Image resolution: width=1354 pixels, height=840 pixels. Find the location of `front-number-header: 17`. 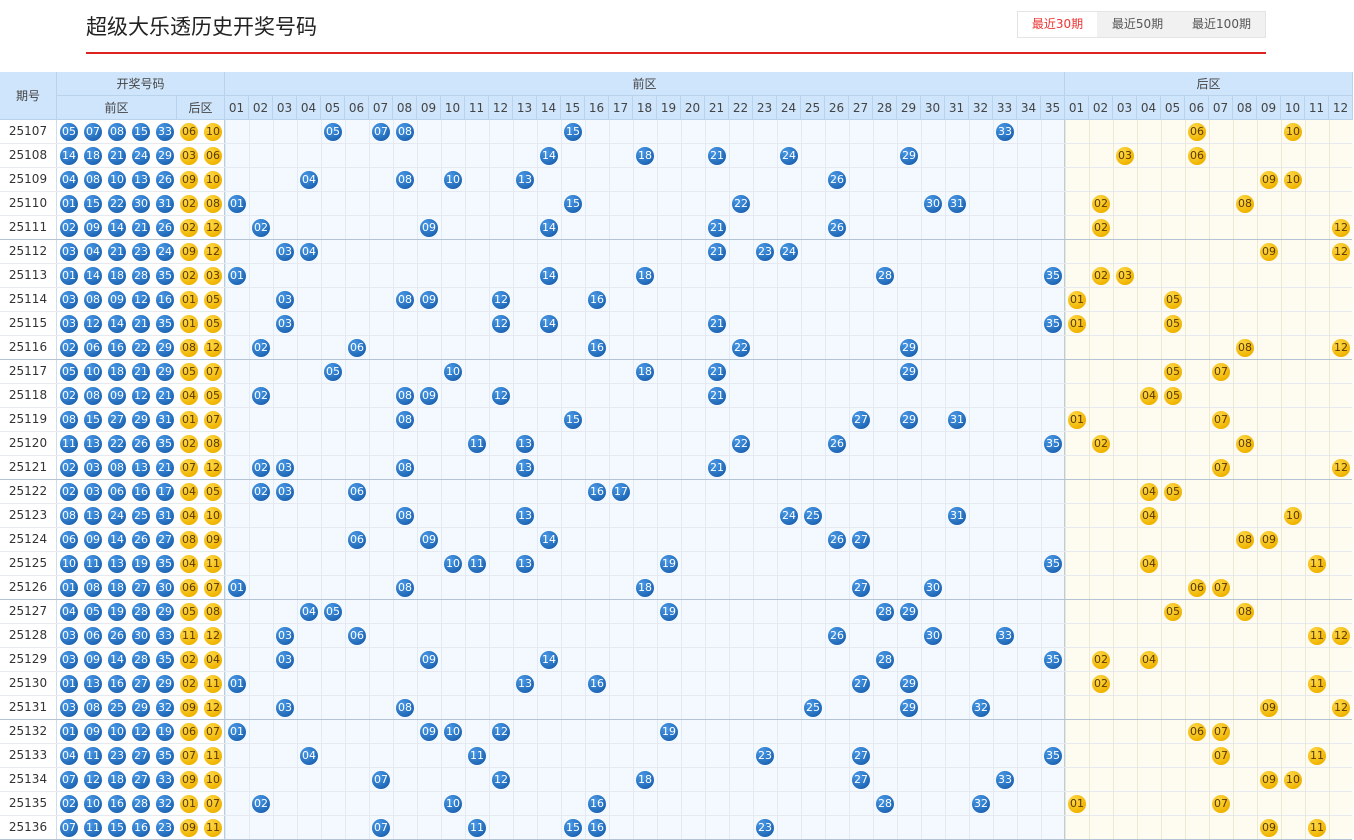

front-number-header: 17 is located at coordinates (621, 108).